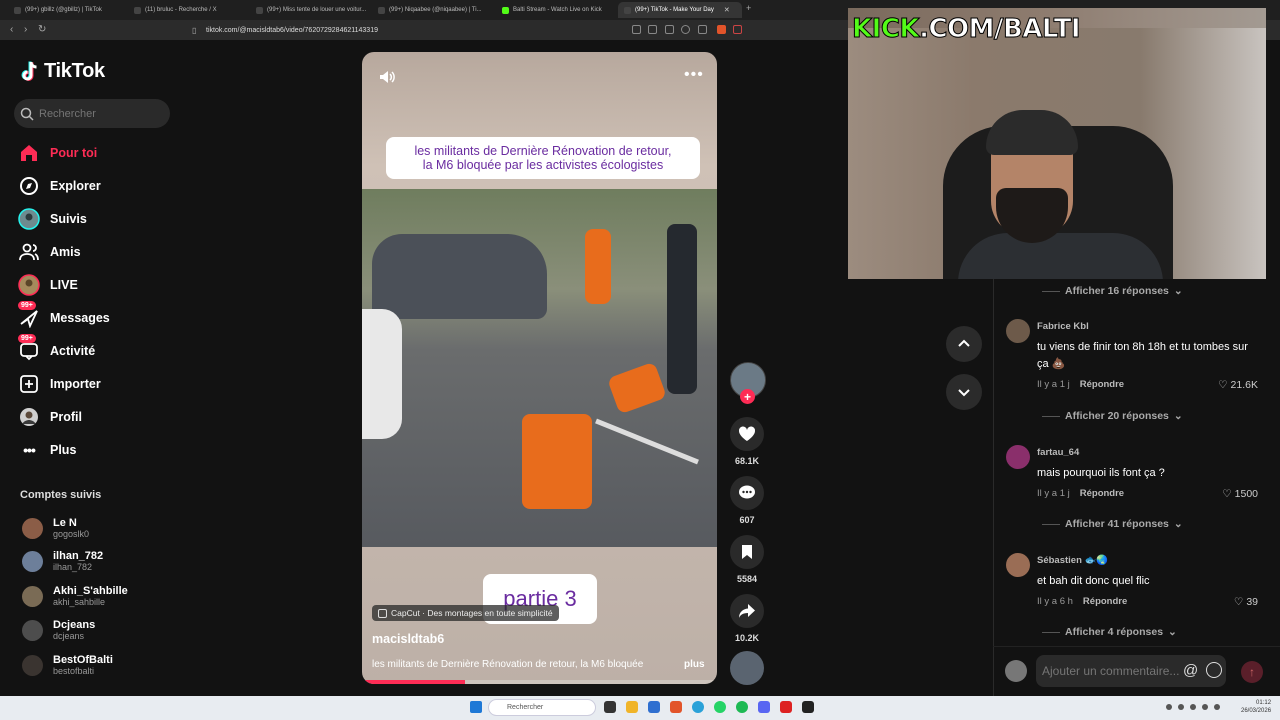 The width and height of the screenshot is (1280, 720). Describe the element at coordinates (747, 441) in the screenshot. I see `like-button: 68.1K` at that location.